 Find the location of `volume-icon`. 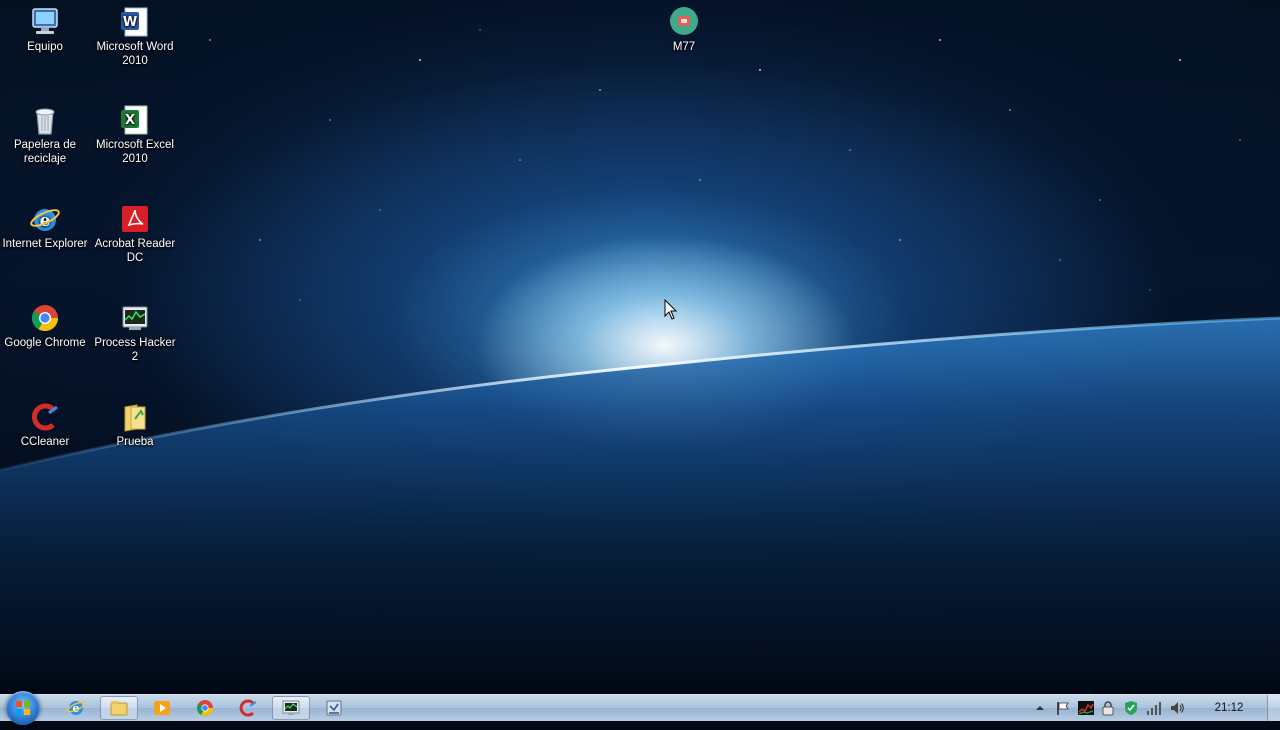

volume-icon is located at coordinates (1177, 708).